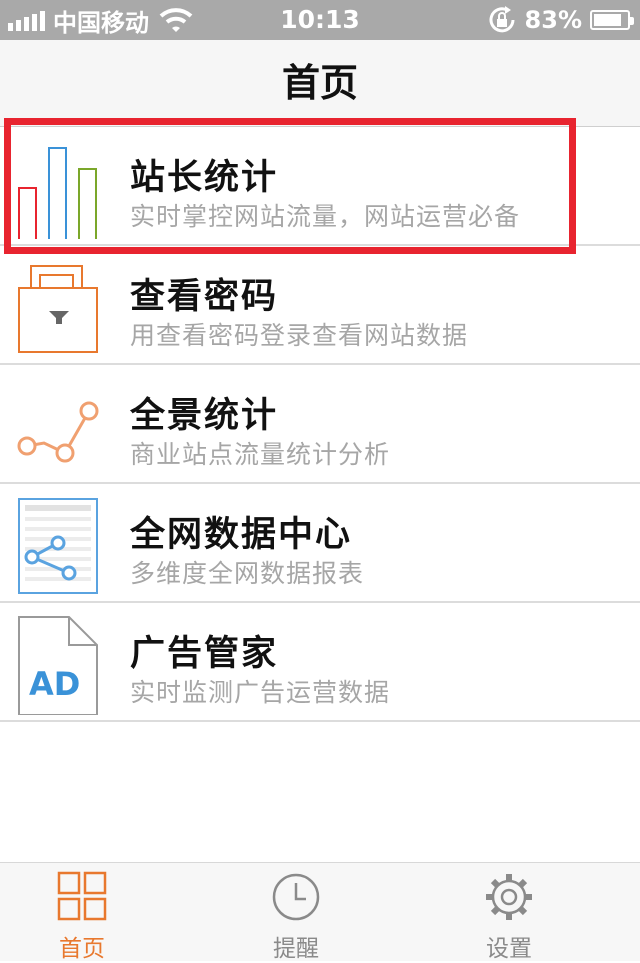  What do you see at coordinates (58, 432) in the screenshot?
I see `line-graph-icon` at bounding box center [58, 432].